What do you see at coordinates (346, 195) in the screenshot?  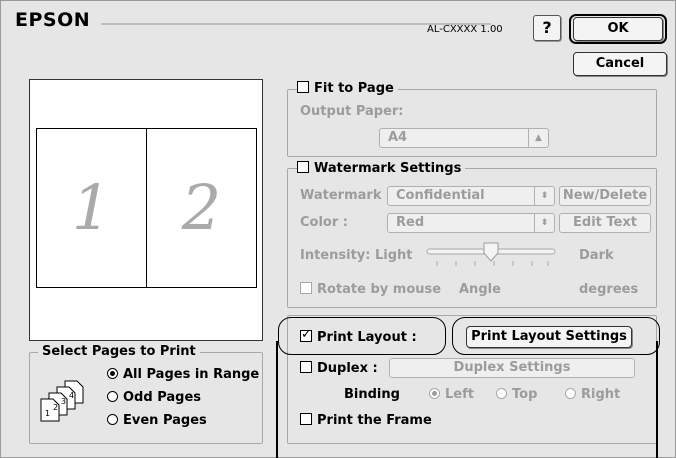 I see `watermark-field-label: Watermark :` at bounding box center [346, 195].